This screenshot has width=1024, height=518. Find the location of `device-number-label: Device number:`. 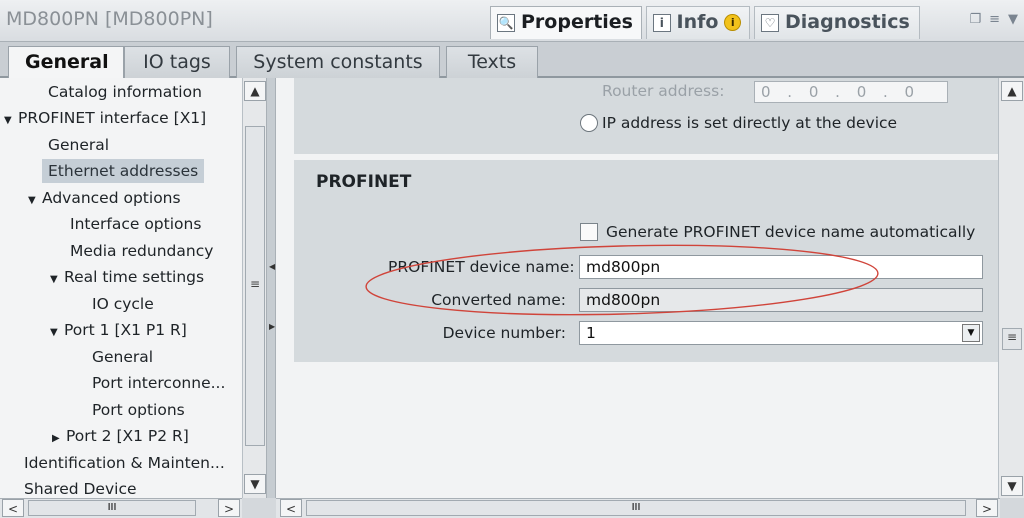

device-number-label: Device number: is located at coordinates (504, 333).